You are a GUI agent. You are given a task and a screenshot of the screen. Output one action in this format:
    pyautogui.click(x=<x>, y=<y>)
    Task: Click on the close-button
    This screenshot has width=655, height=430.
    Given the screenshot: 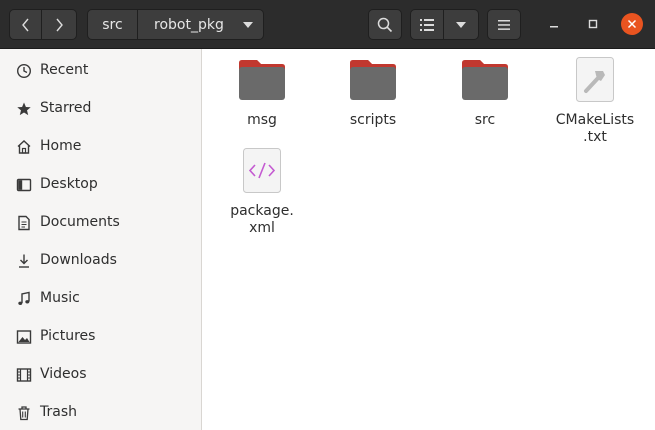 What is the action you would take?
    pyautogui.click(x=632, y=24)
    